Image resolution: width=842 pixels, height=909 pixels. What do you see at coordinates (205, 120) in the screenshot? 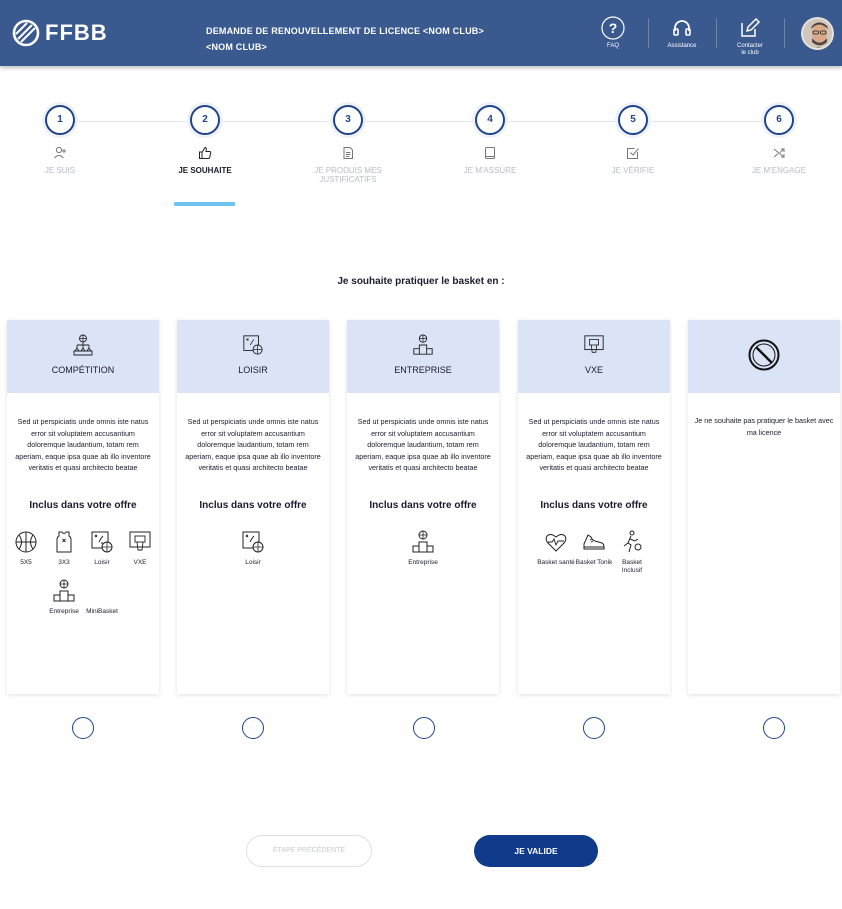
I see `step-number: 2` at bounding box center [205, 120].